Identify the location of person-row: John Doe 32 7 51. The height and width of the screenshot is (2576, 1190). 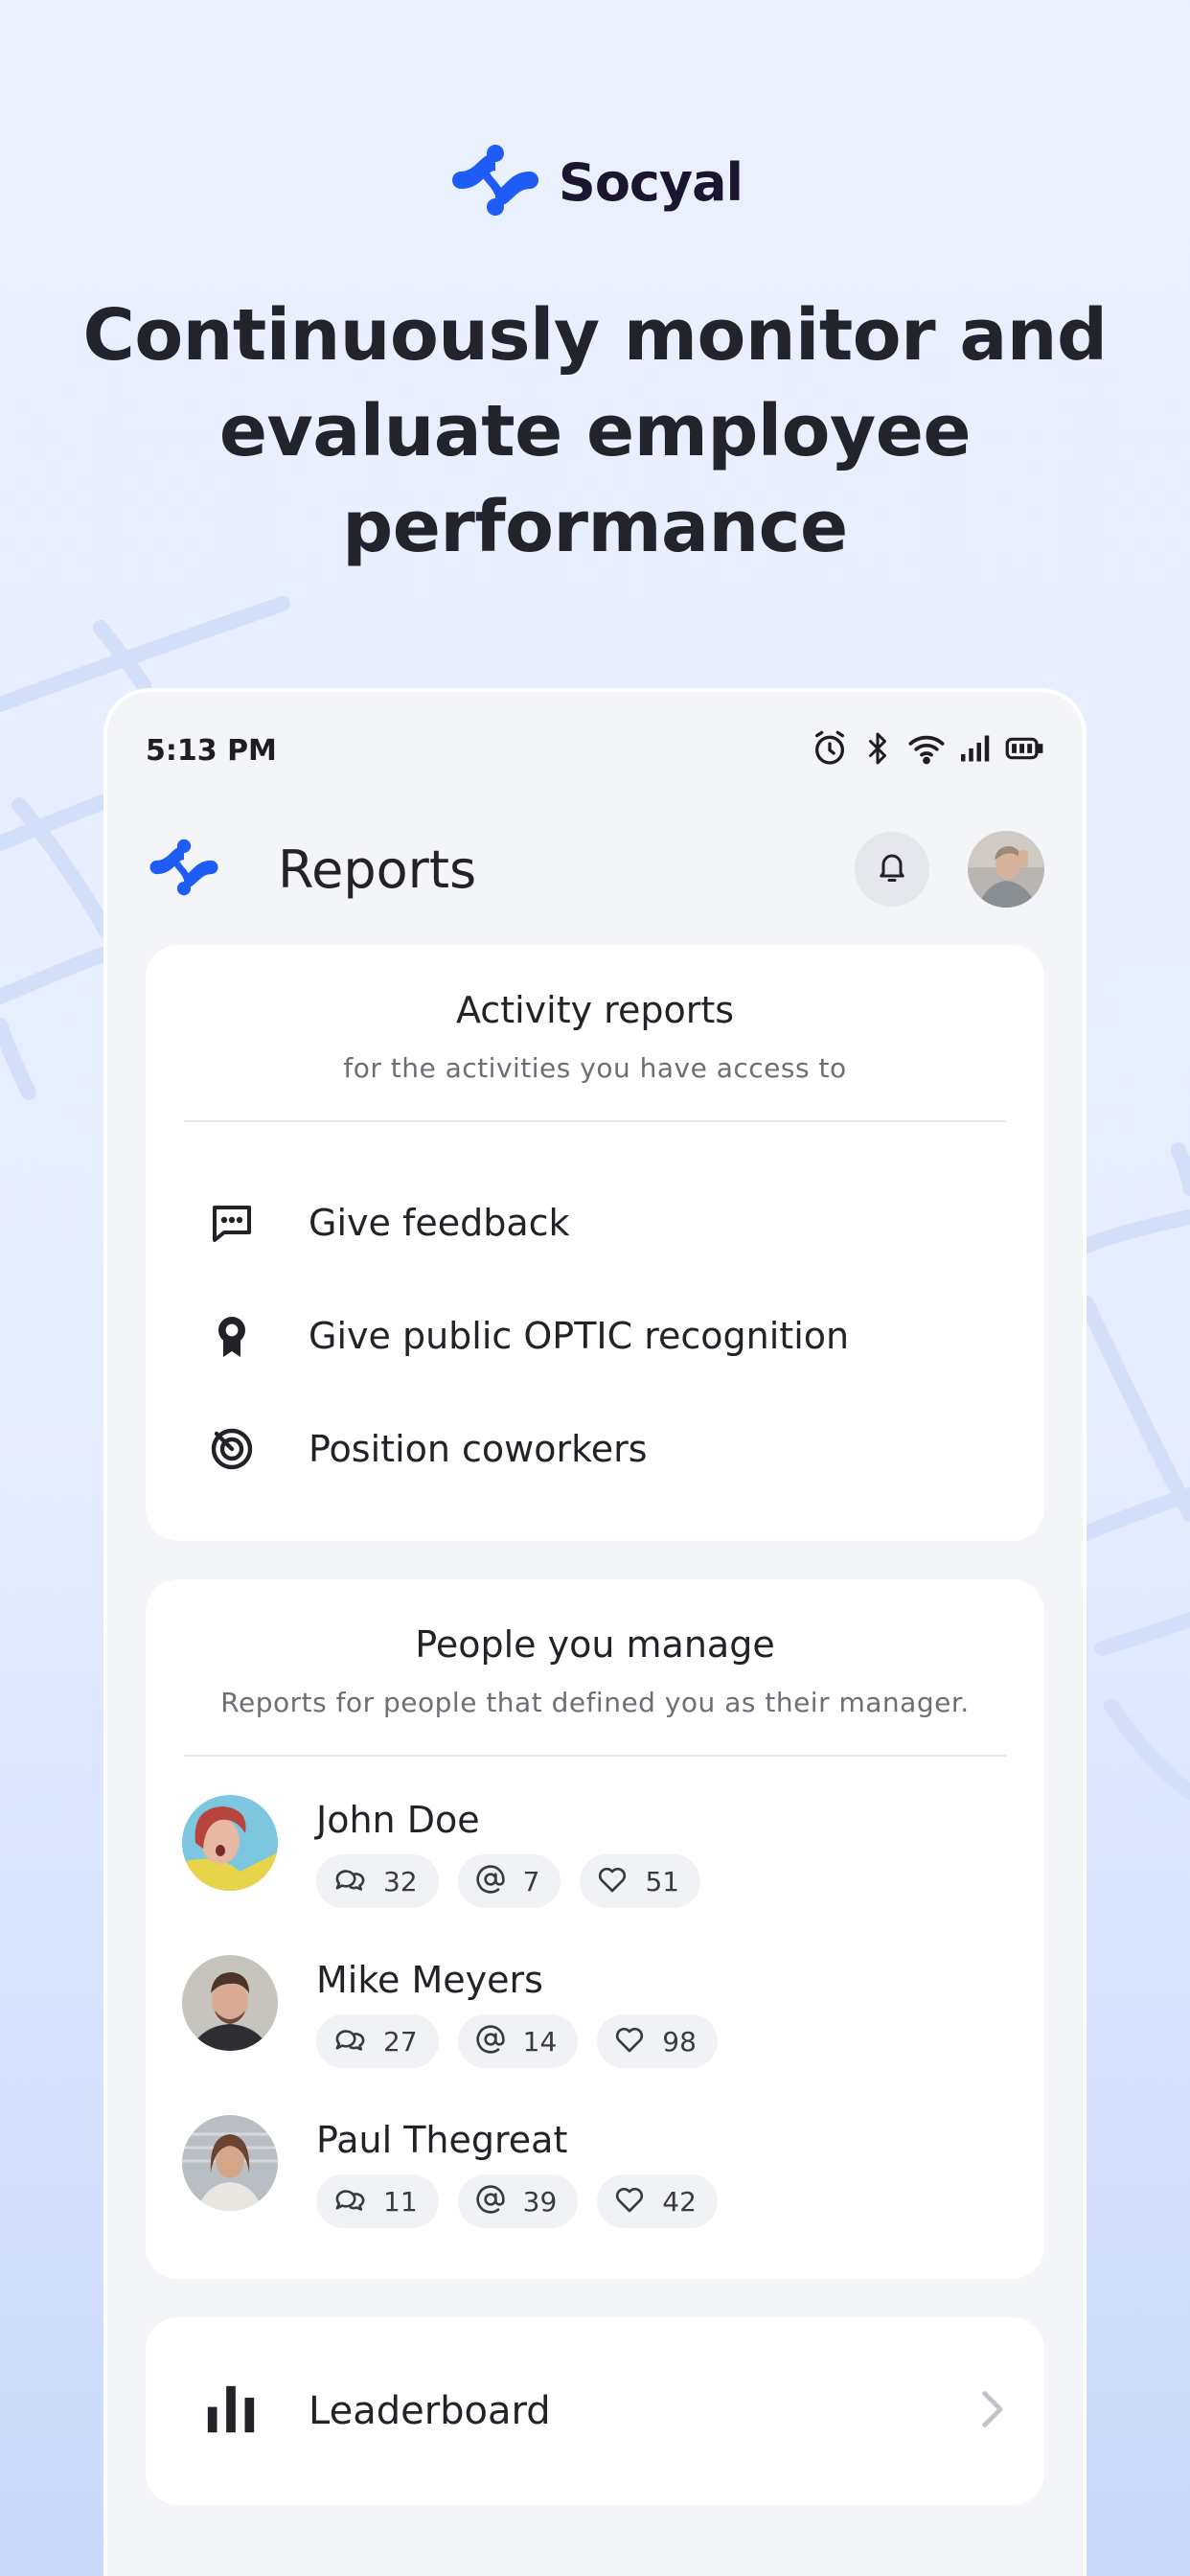
(613, 1875).